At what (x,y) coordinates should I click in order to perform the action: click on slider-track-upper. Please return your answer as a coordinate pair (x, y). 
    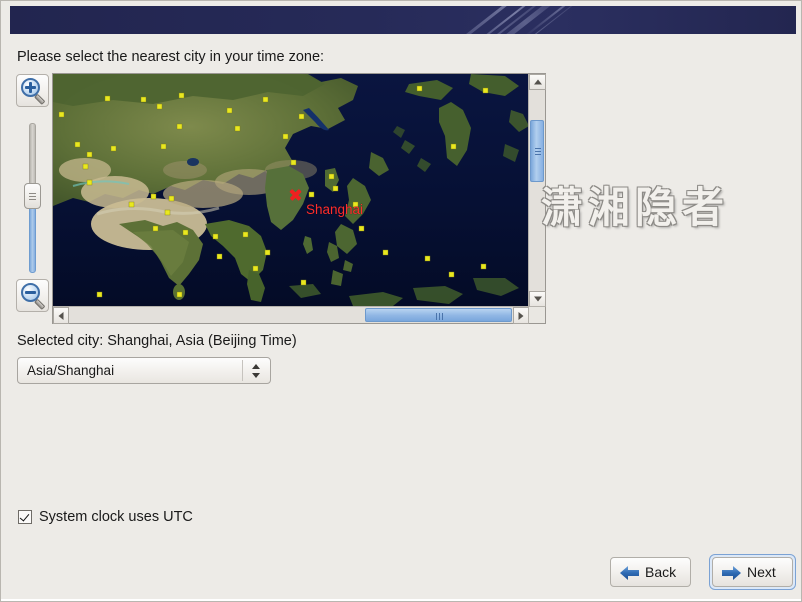
    Looking at the image, I should click on (32, 156).